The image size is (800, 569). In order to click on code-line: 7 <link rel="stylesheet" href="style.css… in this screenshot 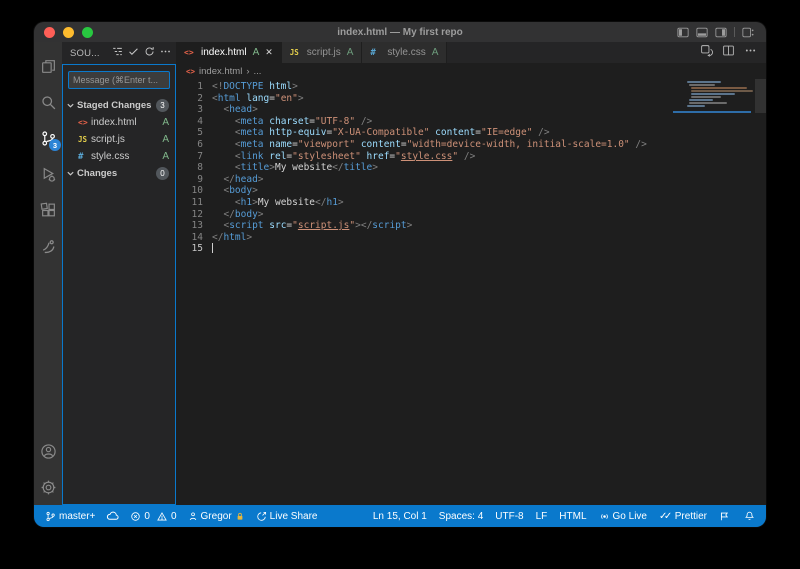, I will do `click(471, 157)`.